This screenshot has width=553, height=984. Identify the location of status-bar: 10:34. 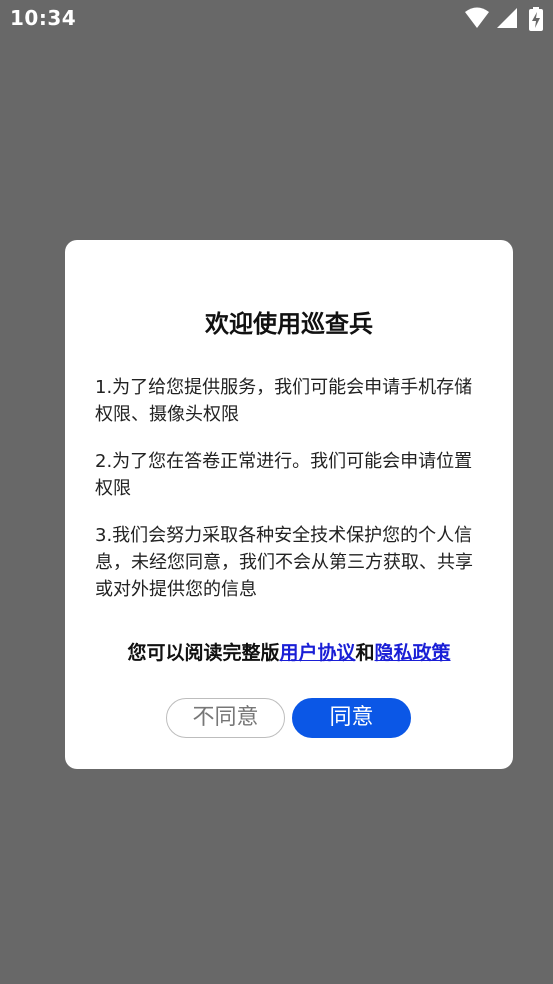
(276, 19).